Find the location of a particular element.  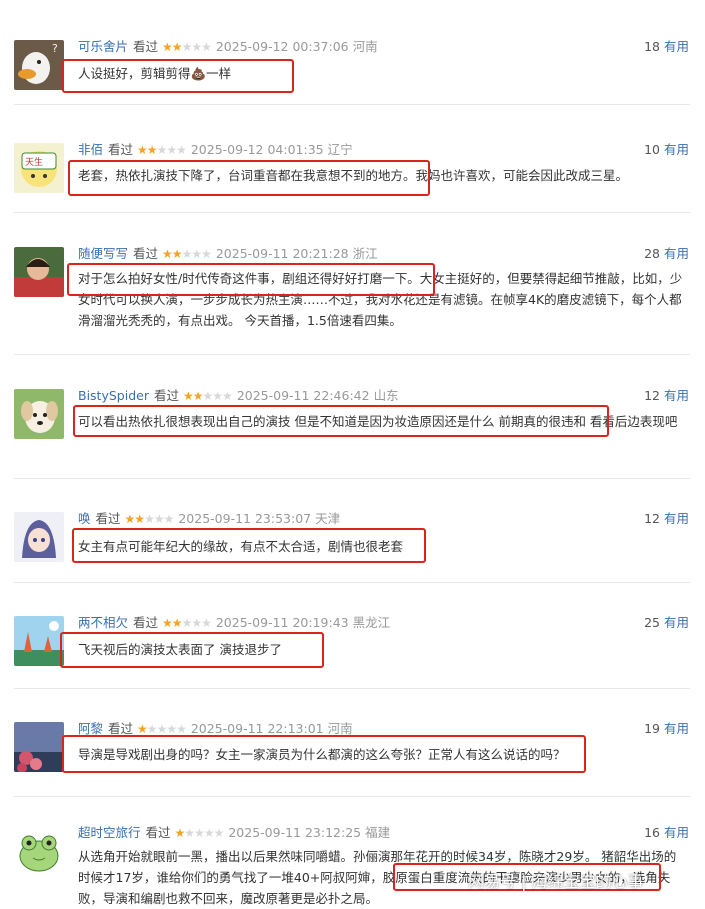

comment-meta: BistySpider 看过 ★★★★★ 2025-09-11 22:46:42 山东 is located at coordinates (238, 396).